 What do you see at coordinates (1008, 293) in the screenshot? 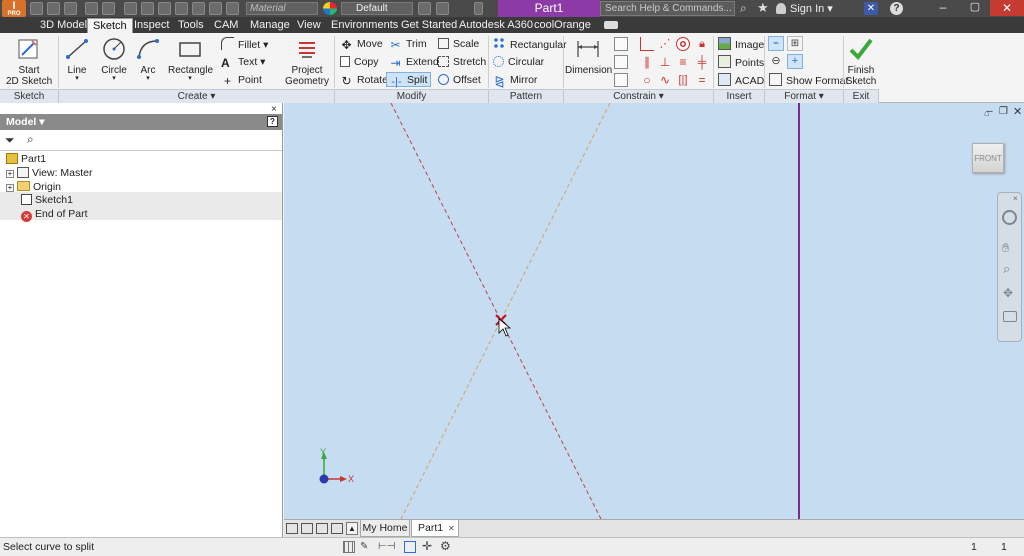
I see `orbit-icon: ✥` at bounding box center [1008, 293].